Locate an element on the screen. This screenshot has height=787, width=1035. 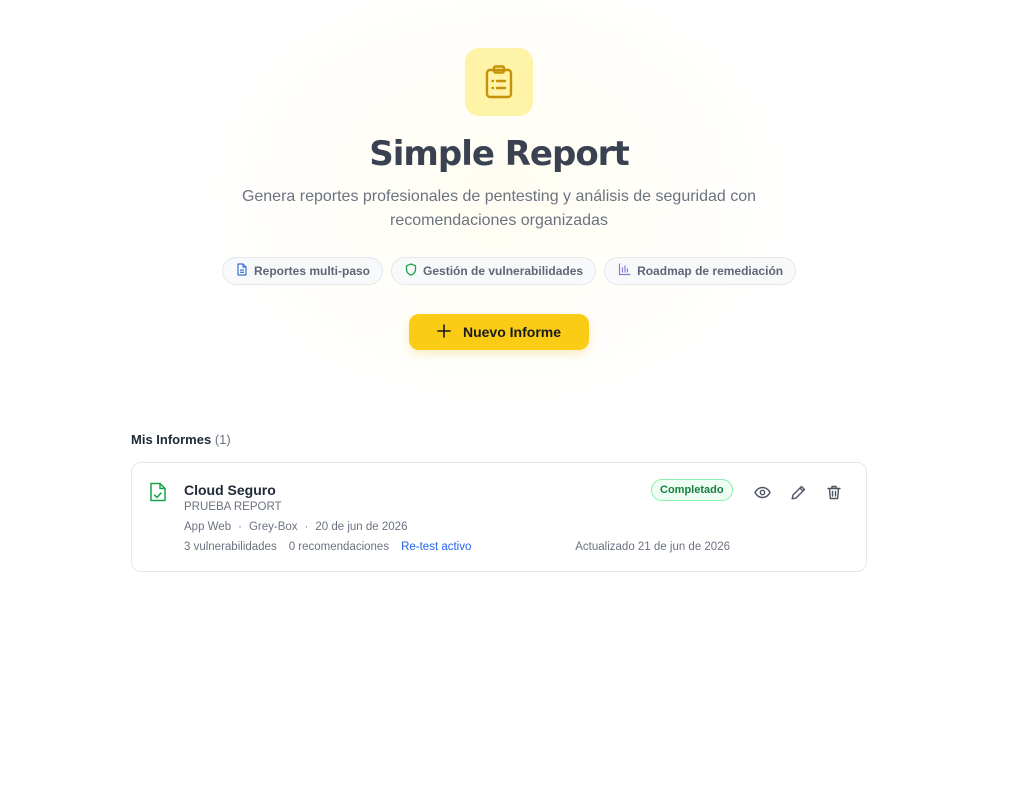
reports-section-title: Mis Informes (1) is located at coordinates (181, 439).